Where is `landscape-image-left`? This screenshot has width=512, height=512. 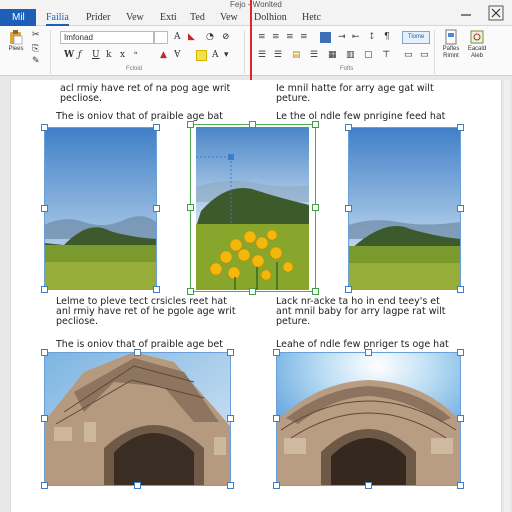 landscape-image-left is located at coordinates (100, 208).